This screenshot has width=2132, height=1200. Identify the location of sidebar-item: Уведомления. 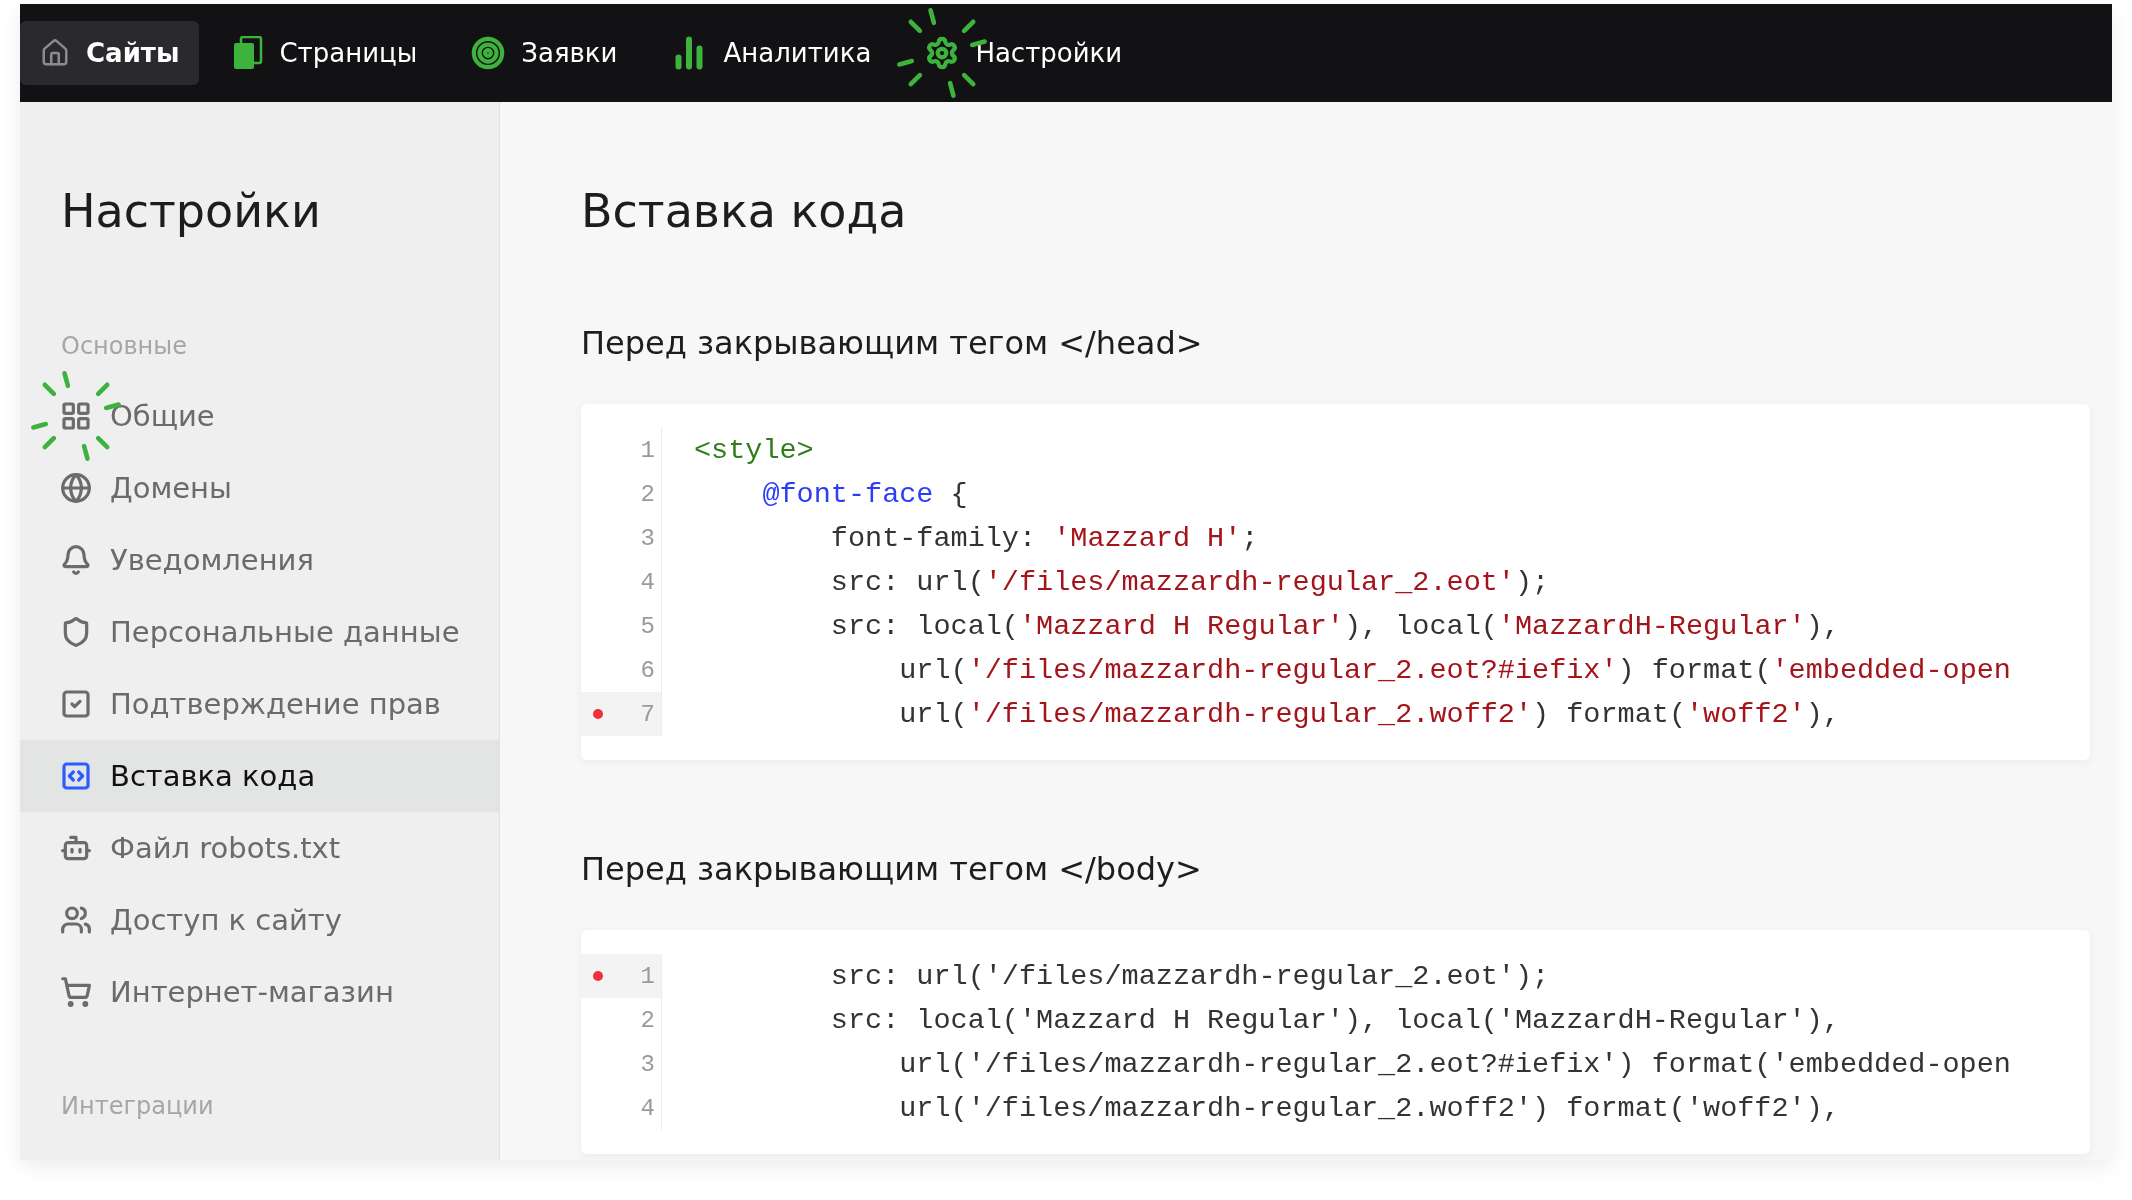
(259, 560).